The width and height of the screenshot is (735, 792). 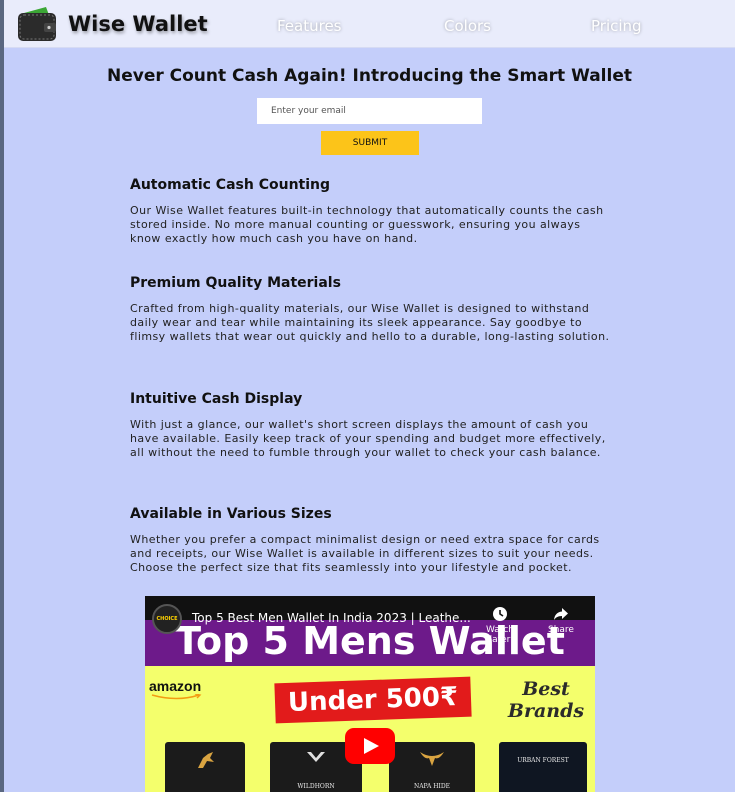 I want to click on wallet-logo-icon, so click(x=37, y=24).